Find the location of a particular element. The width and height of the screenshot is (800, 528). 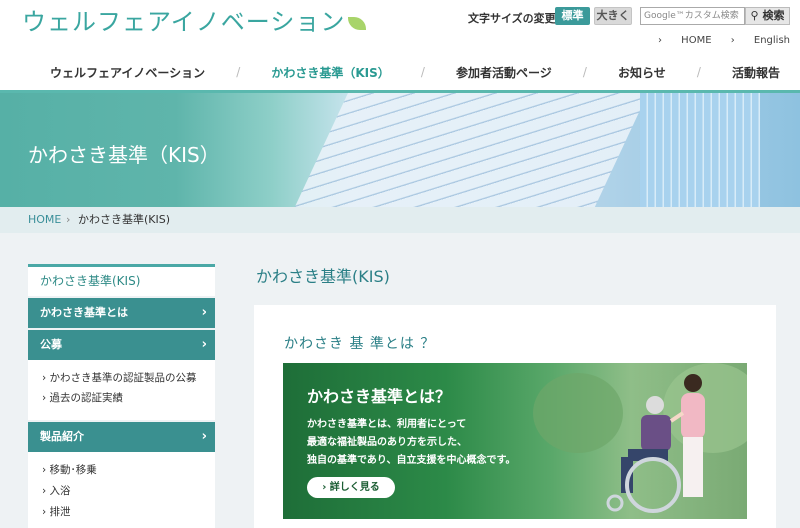

sidebar-item-public-offering: 公募 › is located at coordinates (121, 345).